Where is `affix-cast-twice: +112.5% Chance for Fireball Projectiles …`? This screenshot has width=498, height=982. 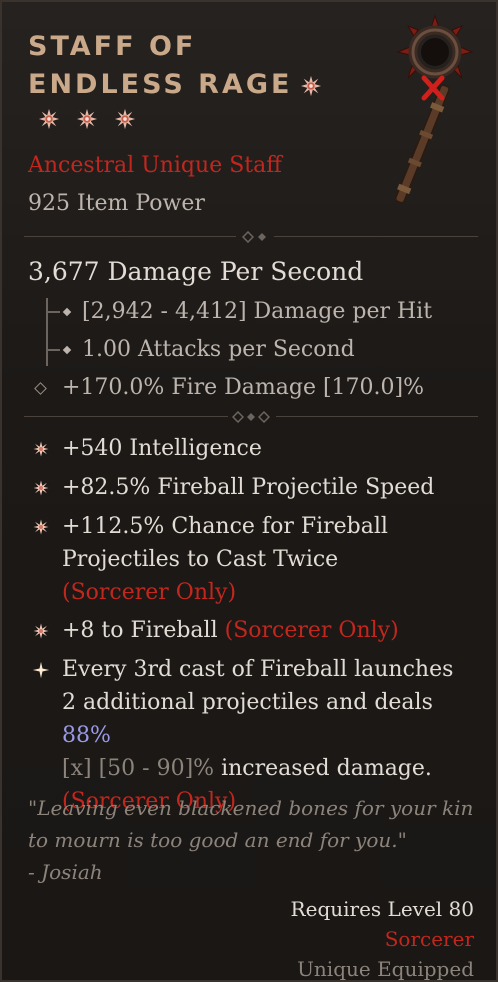 affix-cast-twice: +112.5% Chance for Fireball Projectiles … is located at coordinates (248, 559).